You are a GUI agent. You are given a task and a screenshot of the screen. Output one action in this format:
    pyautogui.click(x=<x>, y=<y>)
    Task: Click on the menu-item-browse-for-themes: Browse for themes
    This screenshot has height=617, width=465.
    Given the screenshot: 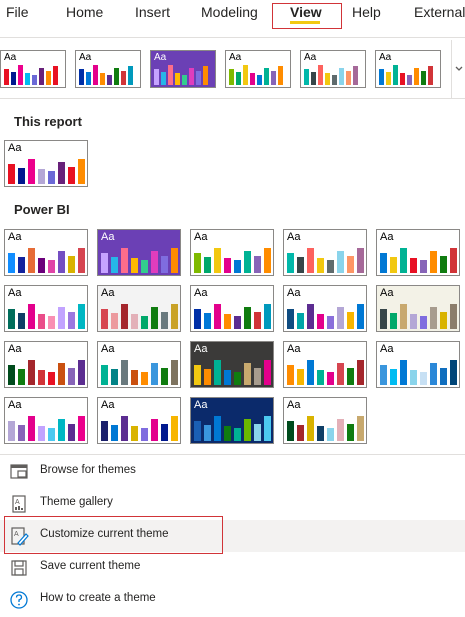 What is the action you would take?
    pyautogui.click(x=232, y=472)
    